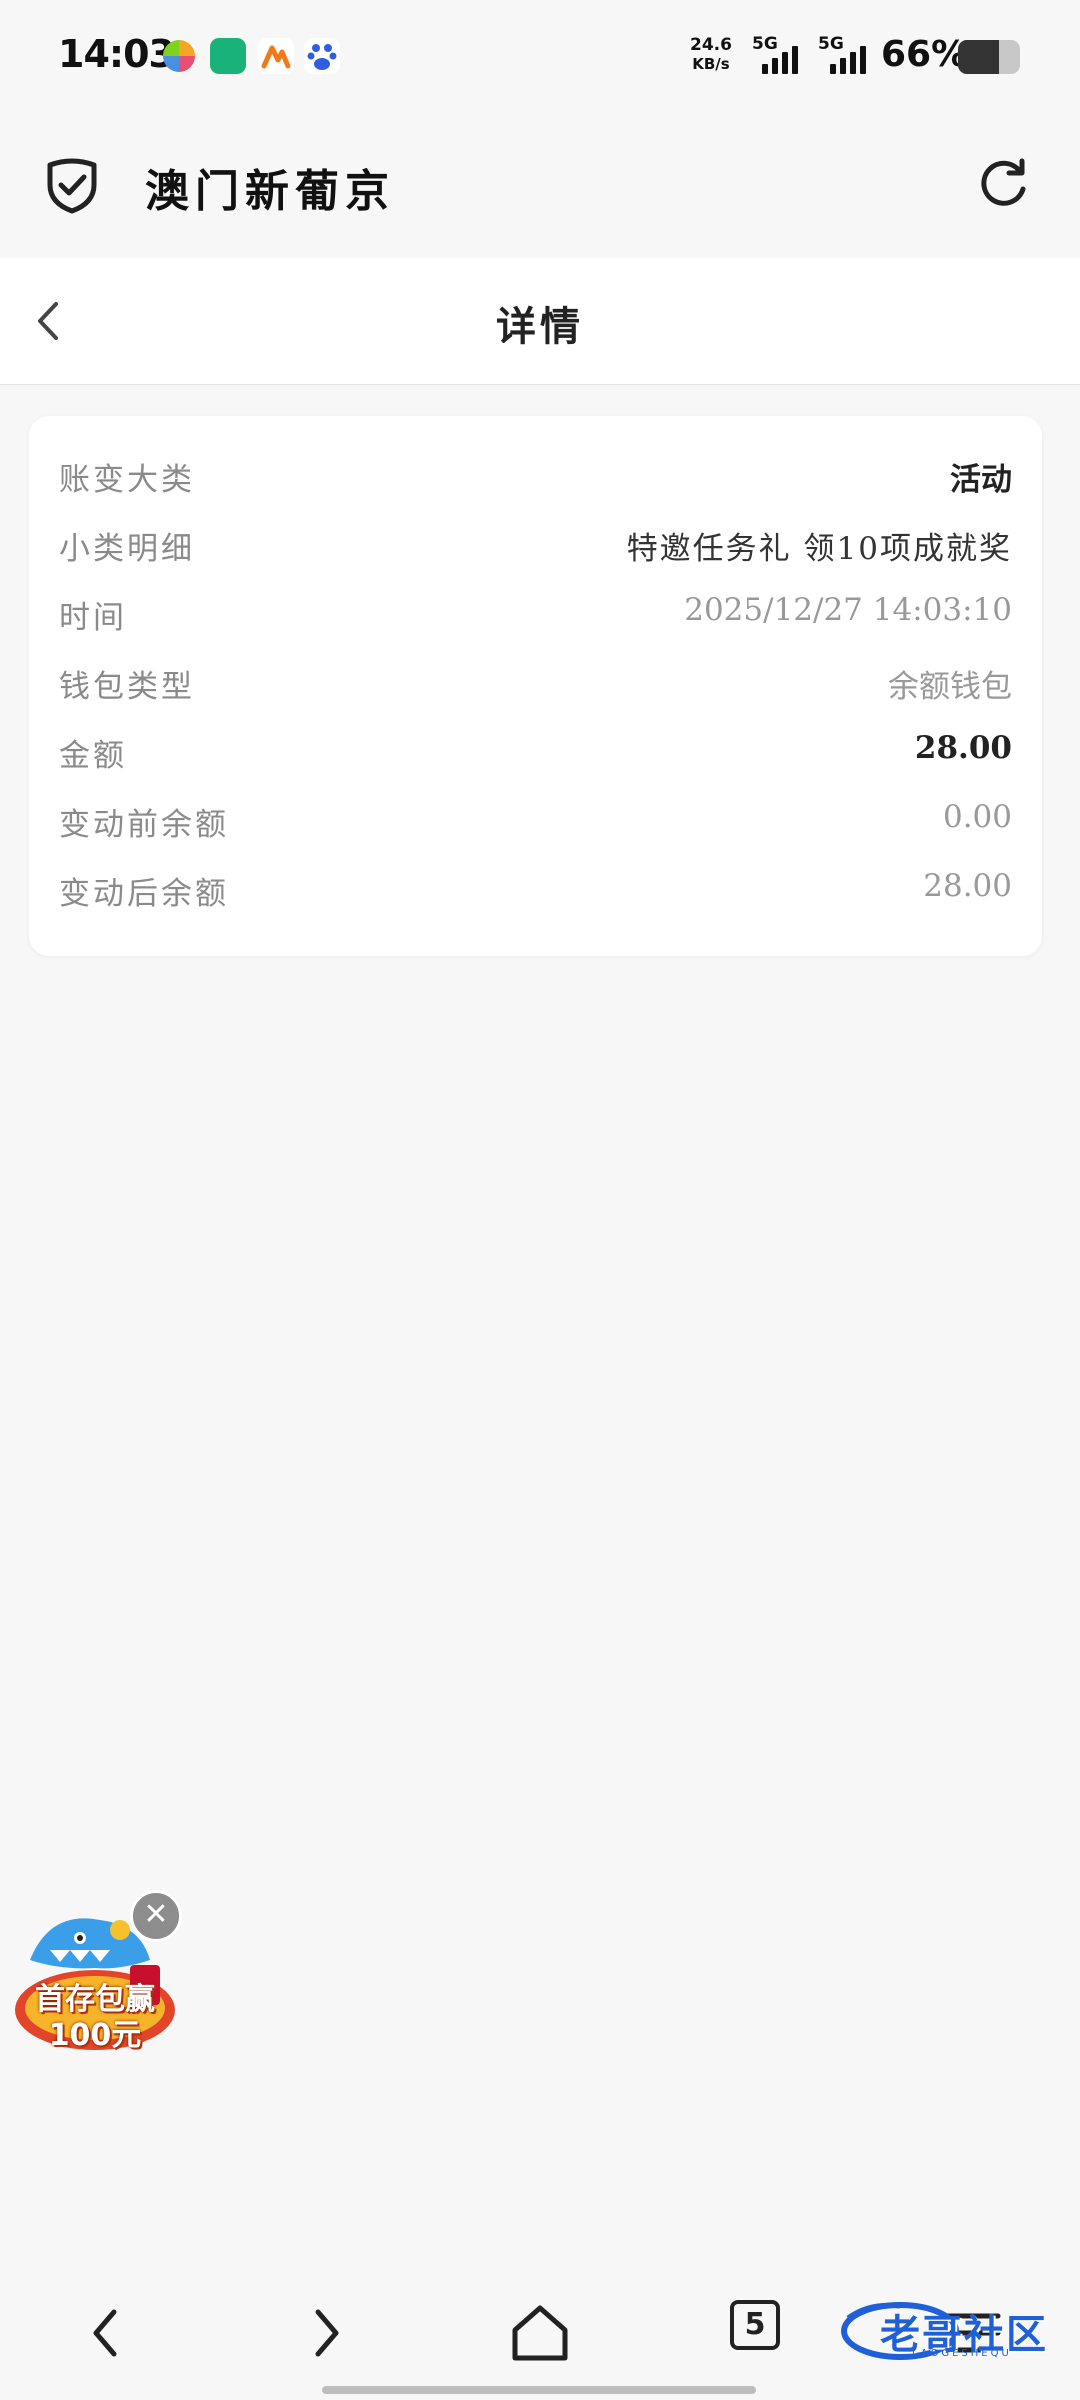  What do you see at coordinates (783, 56) in the screenshot?
I see `signal-icon: 5G` at bounding box center [783, 56].